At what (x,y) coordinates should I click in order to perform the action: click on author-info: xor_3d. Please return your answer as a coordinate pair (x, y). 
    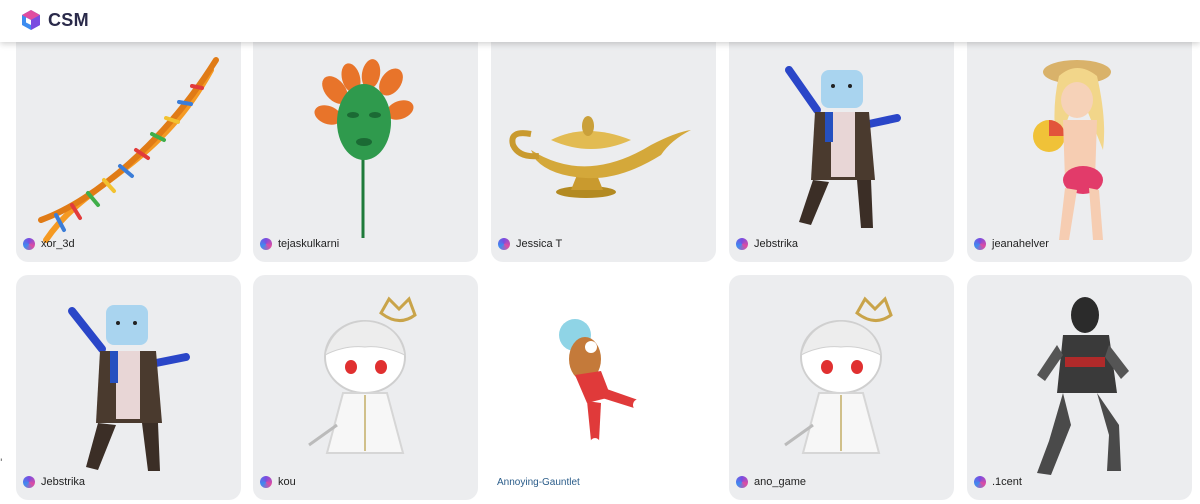
    Looking at the image, I should click on (49, 244).